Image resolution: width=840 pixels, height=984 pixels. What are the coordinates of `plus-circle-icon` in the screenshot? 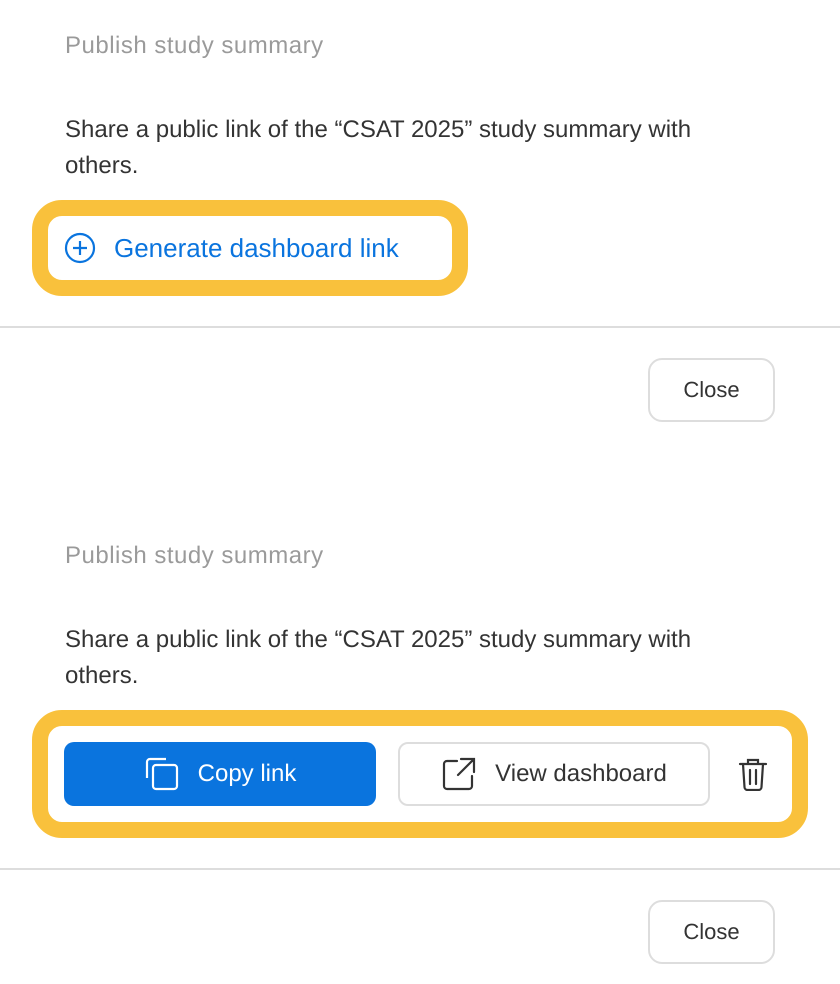 It's located at (80, 248).